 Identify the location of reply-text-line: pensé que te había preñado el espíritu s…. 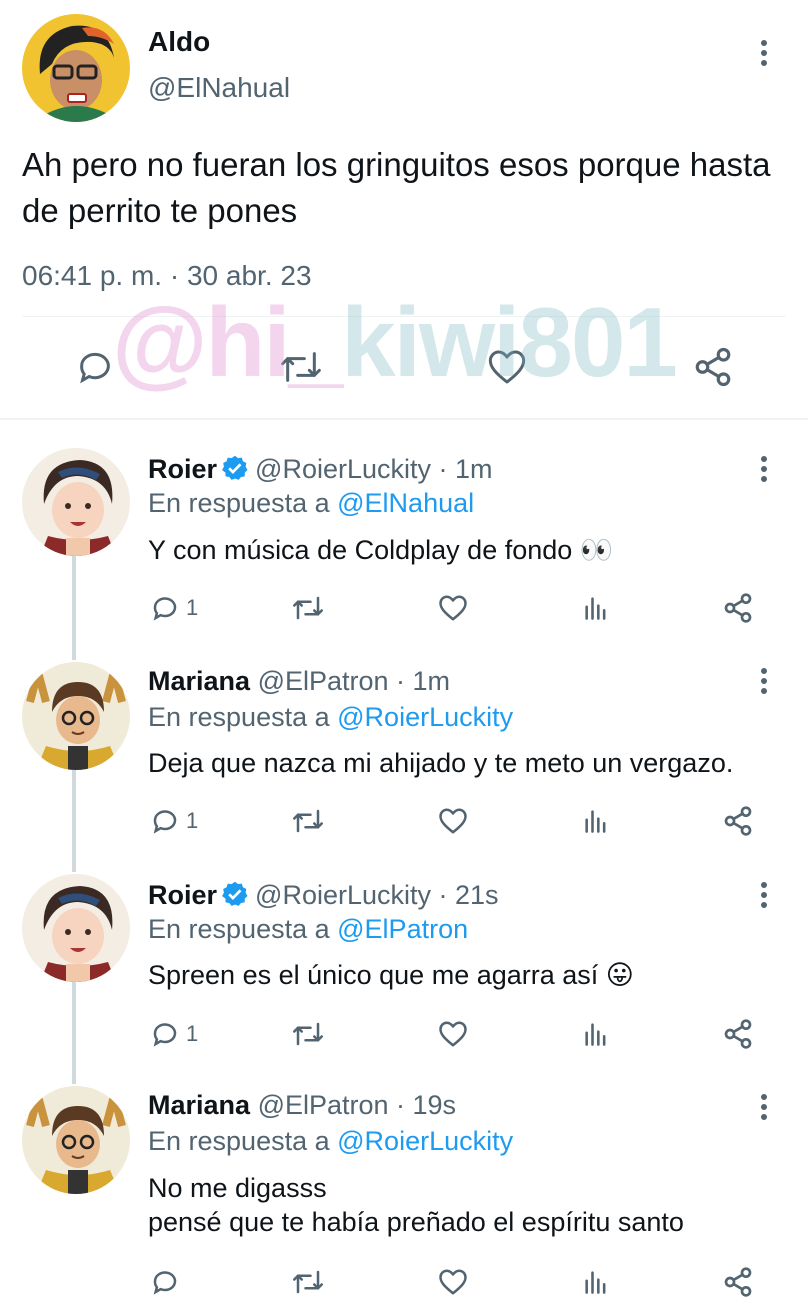
(416, 1222).